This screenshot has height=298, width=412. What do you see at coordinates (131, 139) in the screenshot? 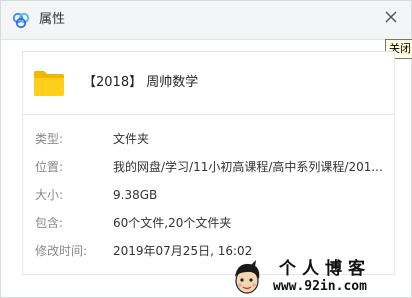
I see `property-value: 文件夹` at bounding box center [131, 139].